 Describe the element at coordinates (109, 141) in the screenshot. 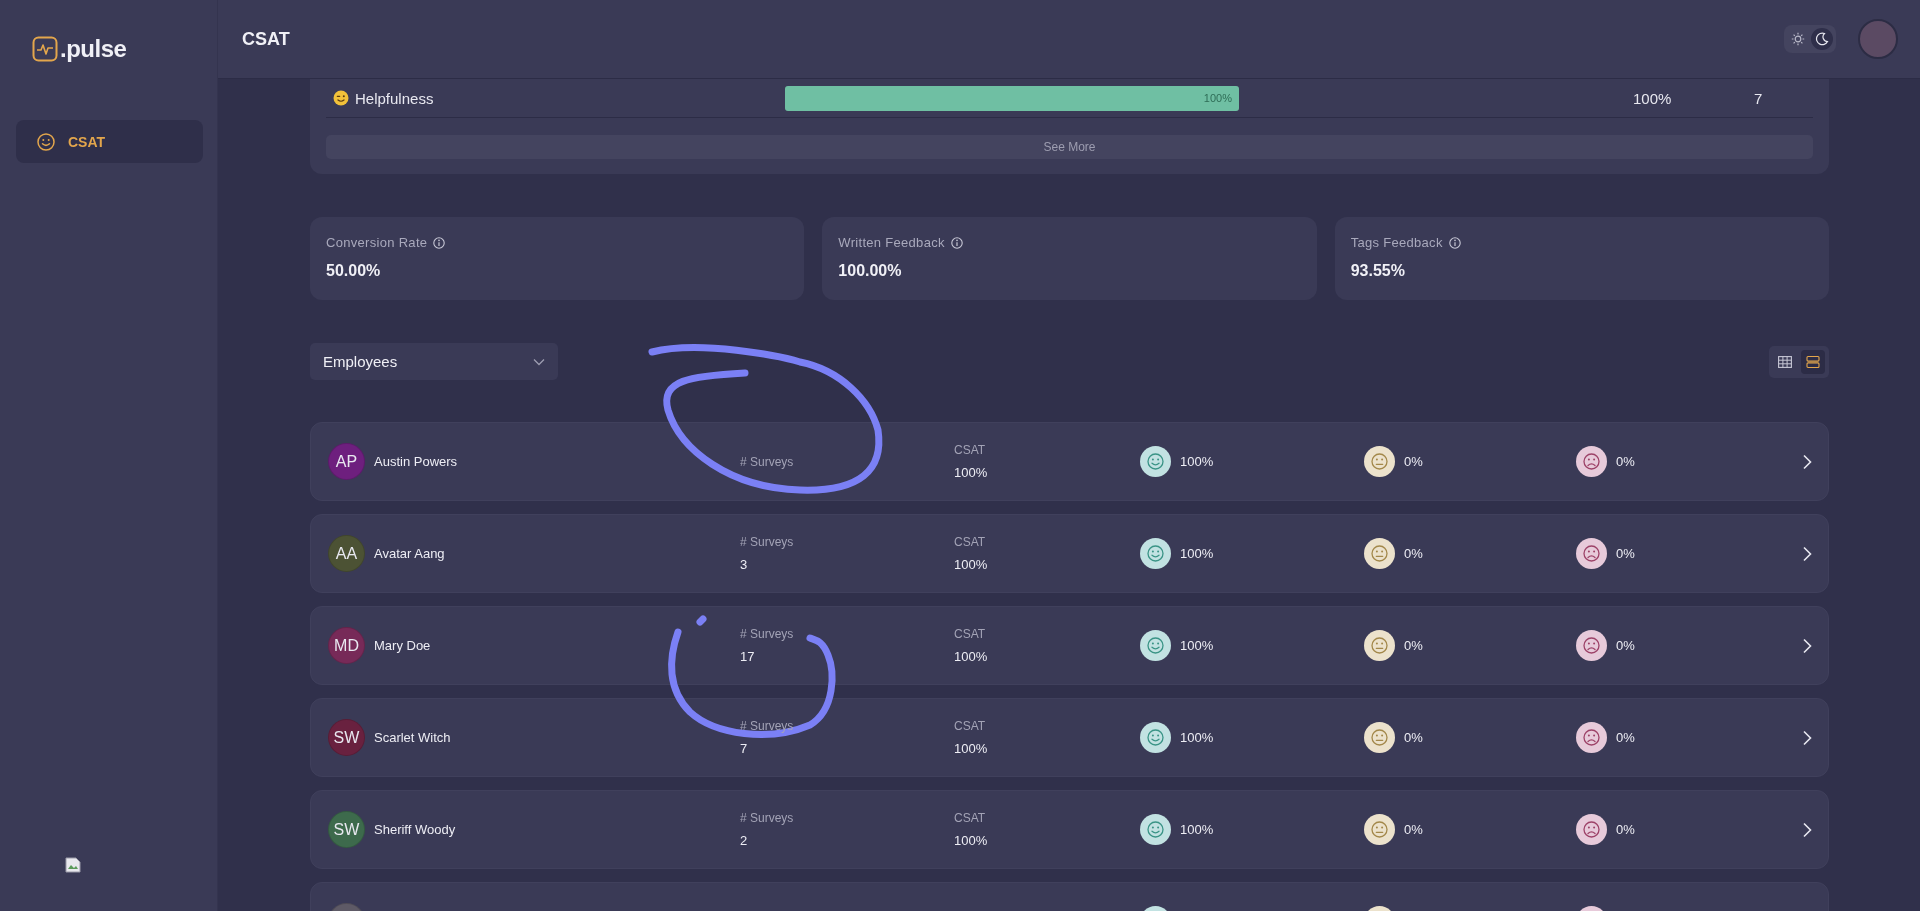

I see `nav-item: CSAT` at that location.